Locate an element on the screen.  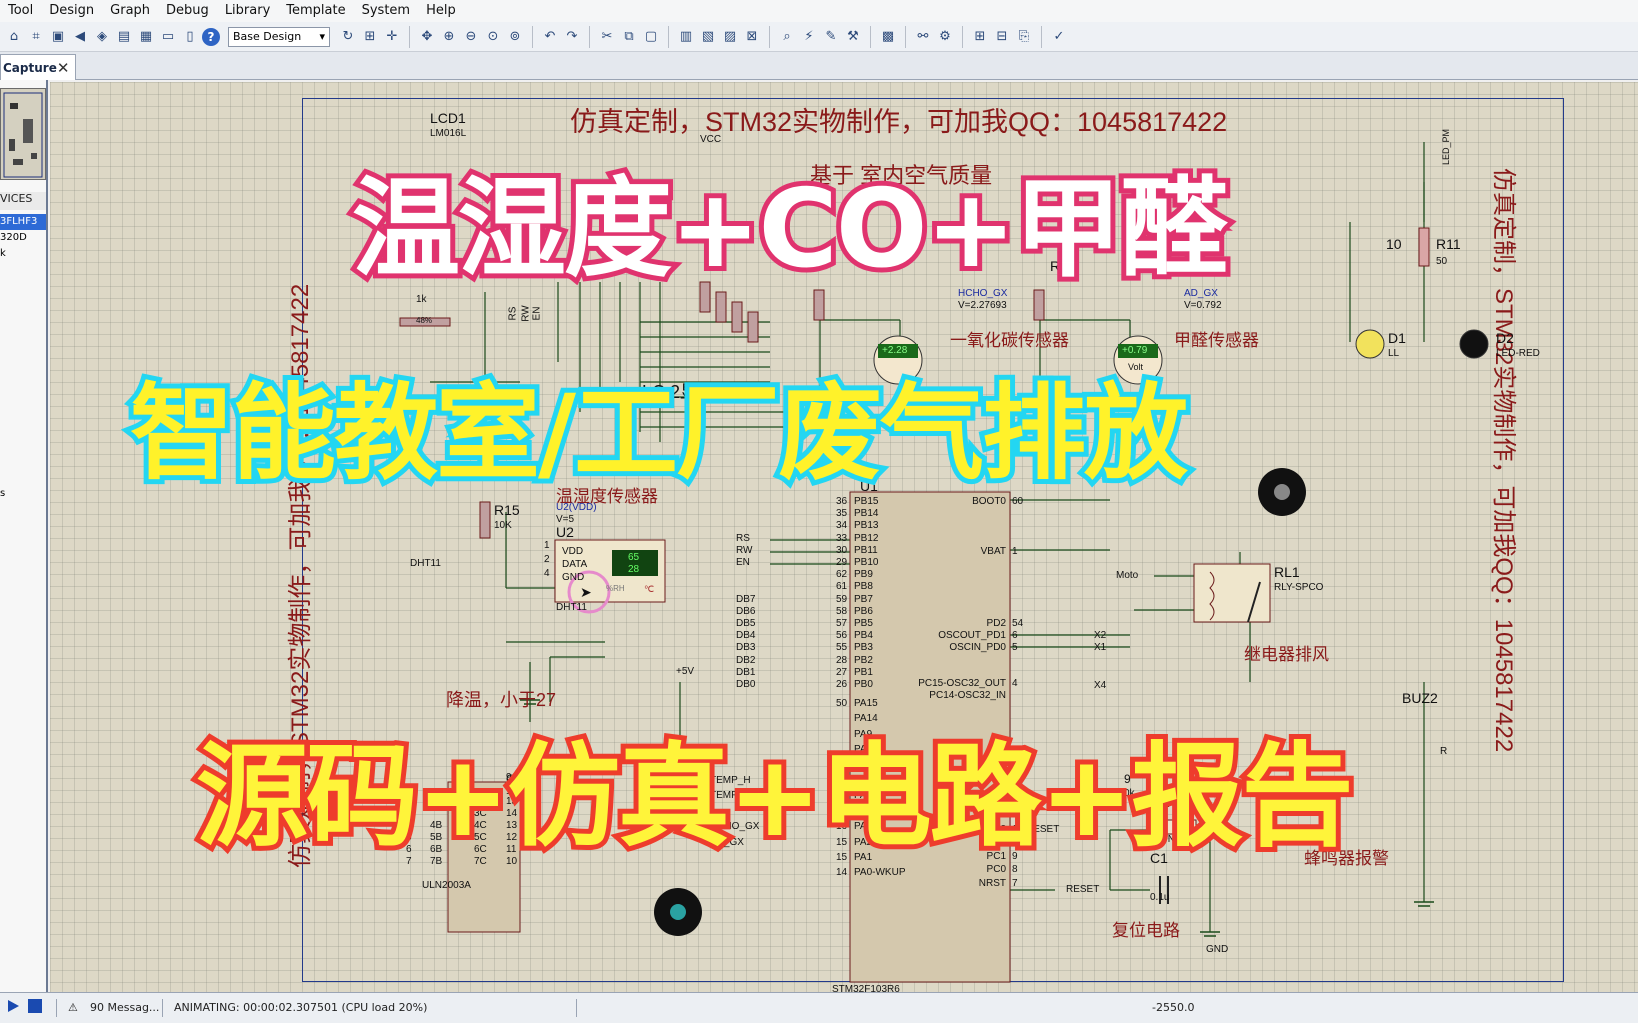
tab-strip: Capture ✕ is located at coordinates (819, 66).